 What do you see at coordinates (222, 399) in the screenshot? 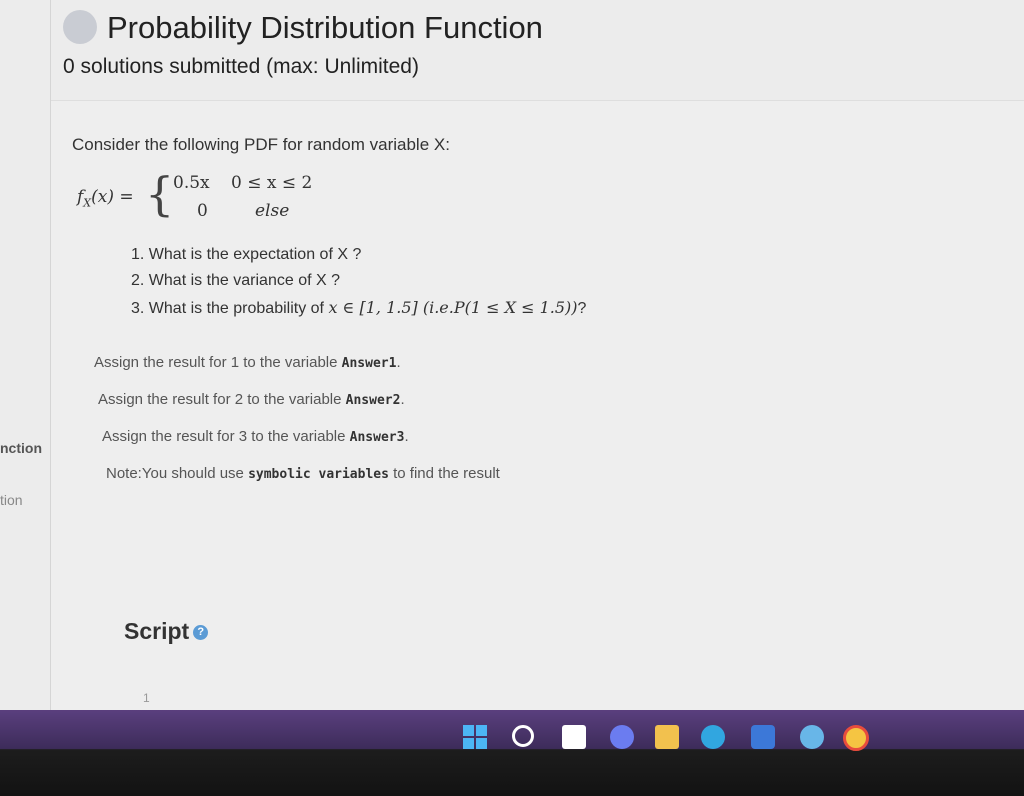
I see `assign-text: Assign the result for 2 to the variable` at bounding box center [222, 399].